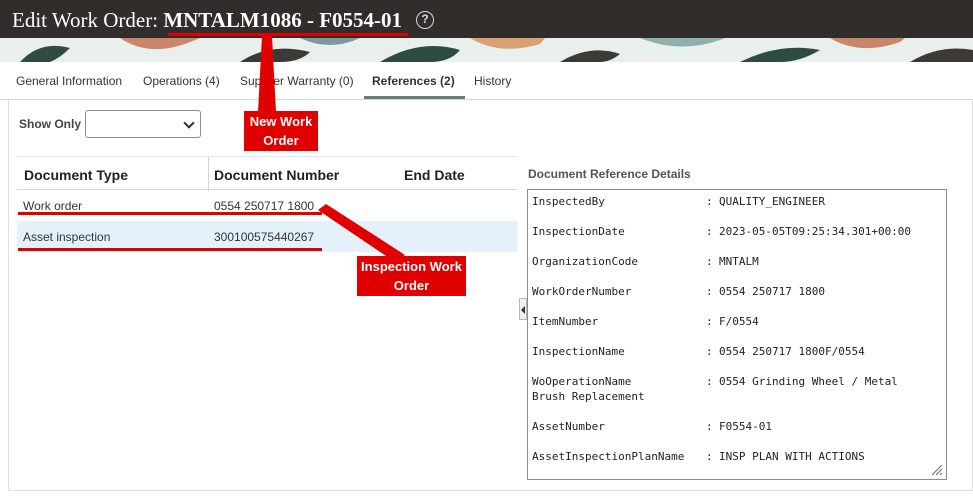 This screenshot has height=498, width=973. Describe the element at coordinates (411, 266) in the screenshot. I see `callout-line: Inspection Work` at that location.